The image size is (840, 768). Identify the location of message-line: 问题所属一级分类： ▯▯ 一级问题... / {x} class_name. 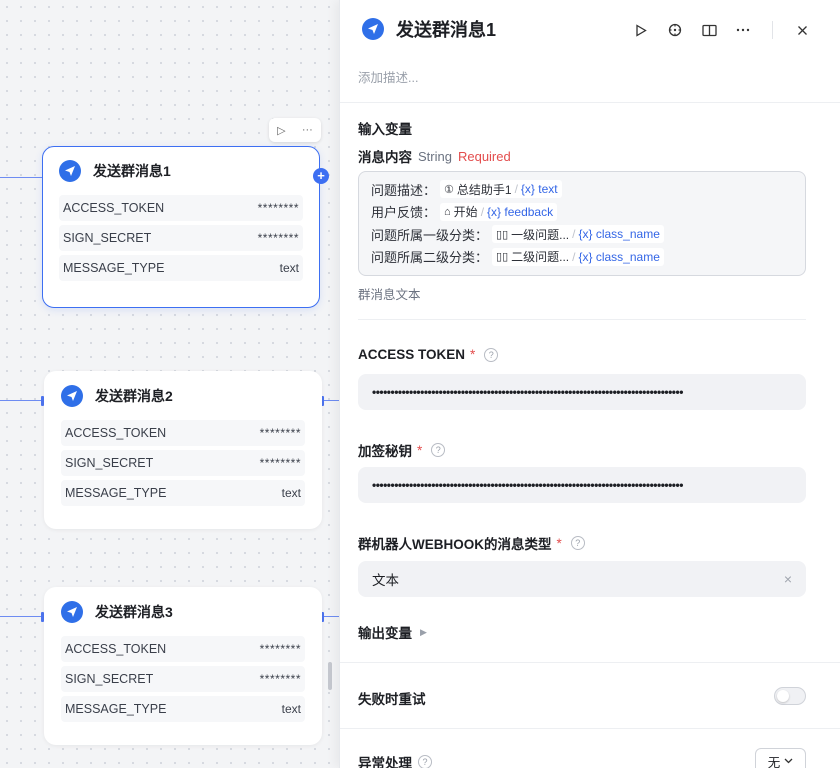
(582, 234).